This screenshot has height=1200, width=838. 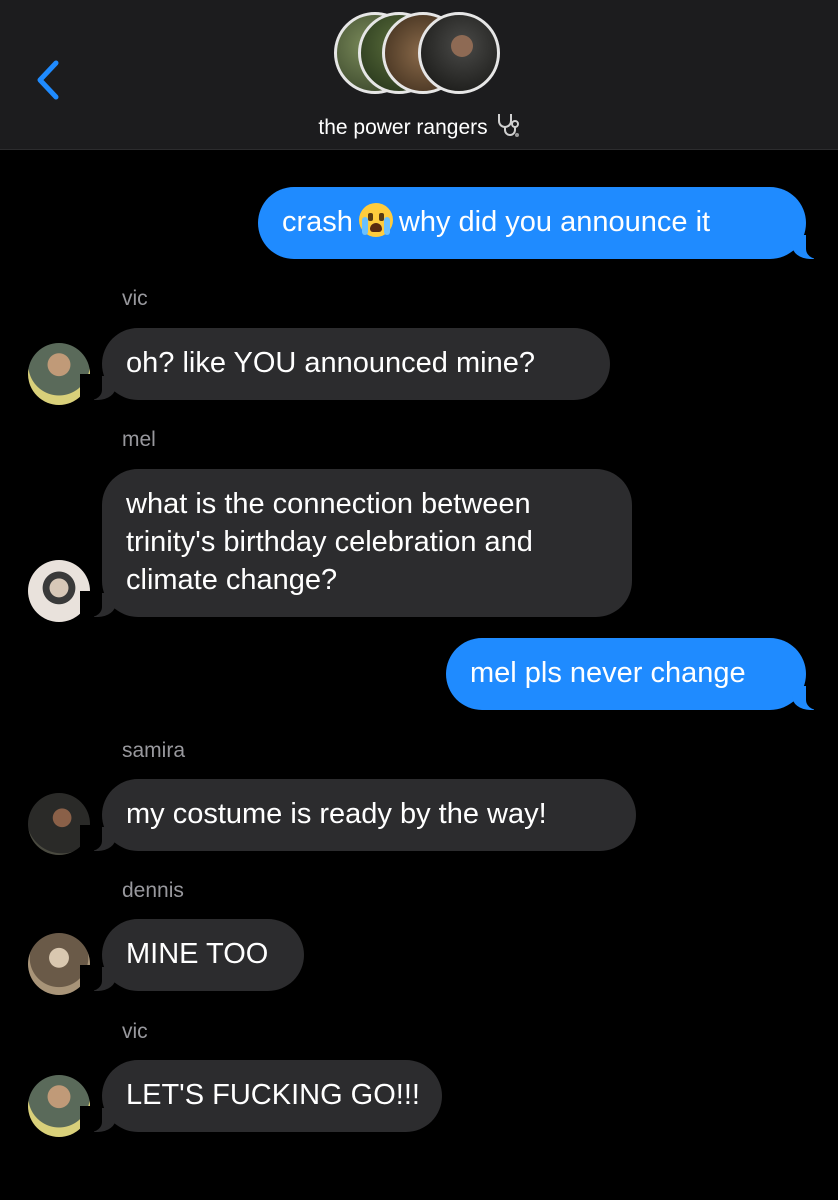 I want to click on back-button, so click(x=50, y=80).